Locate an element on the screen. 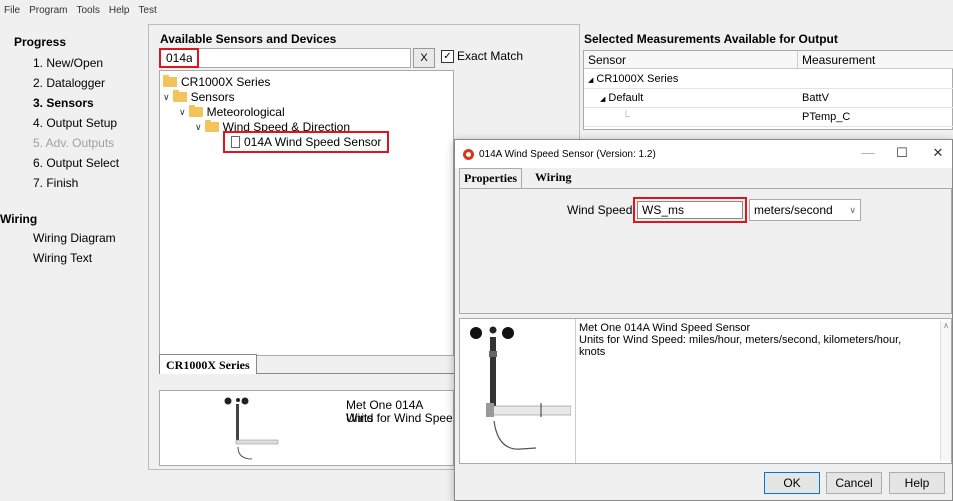 This screenshot has height=501, width=953. divider is located at coordinates (575, 391).